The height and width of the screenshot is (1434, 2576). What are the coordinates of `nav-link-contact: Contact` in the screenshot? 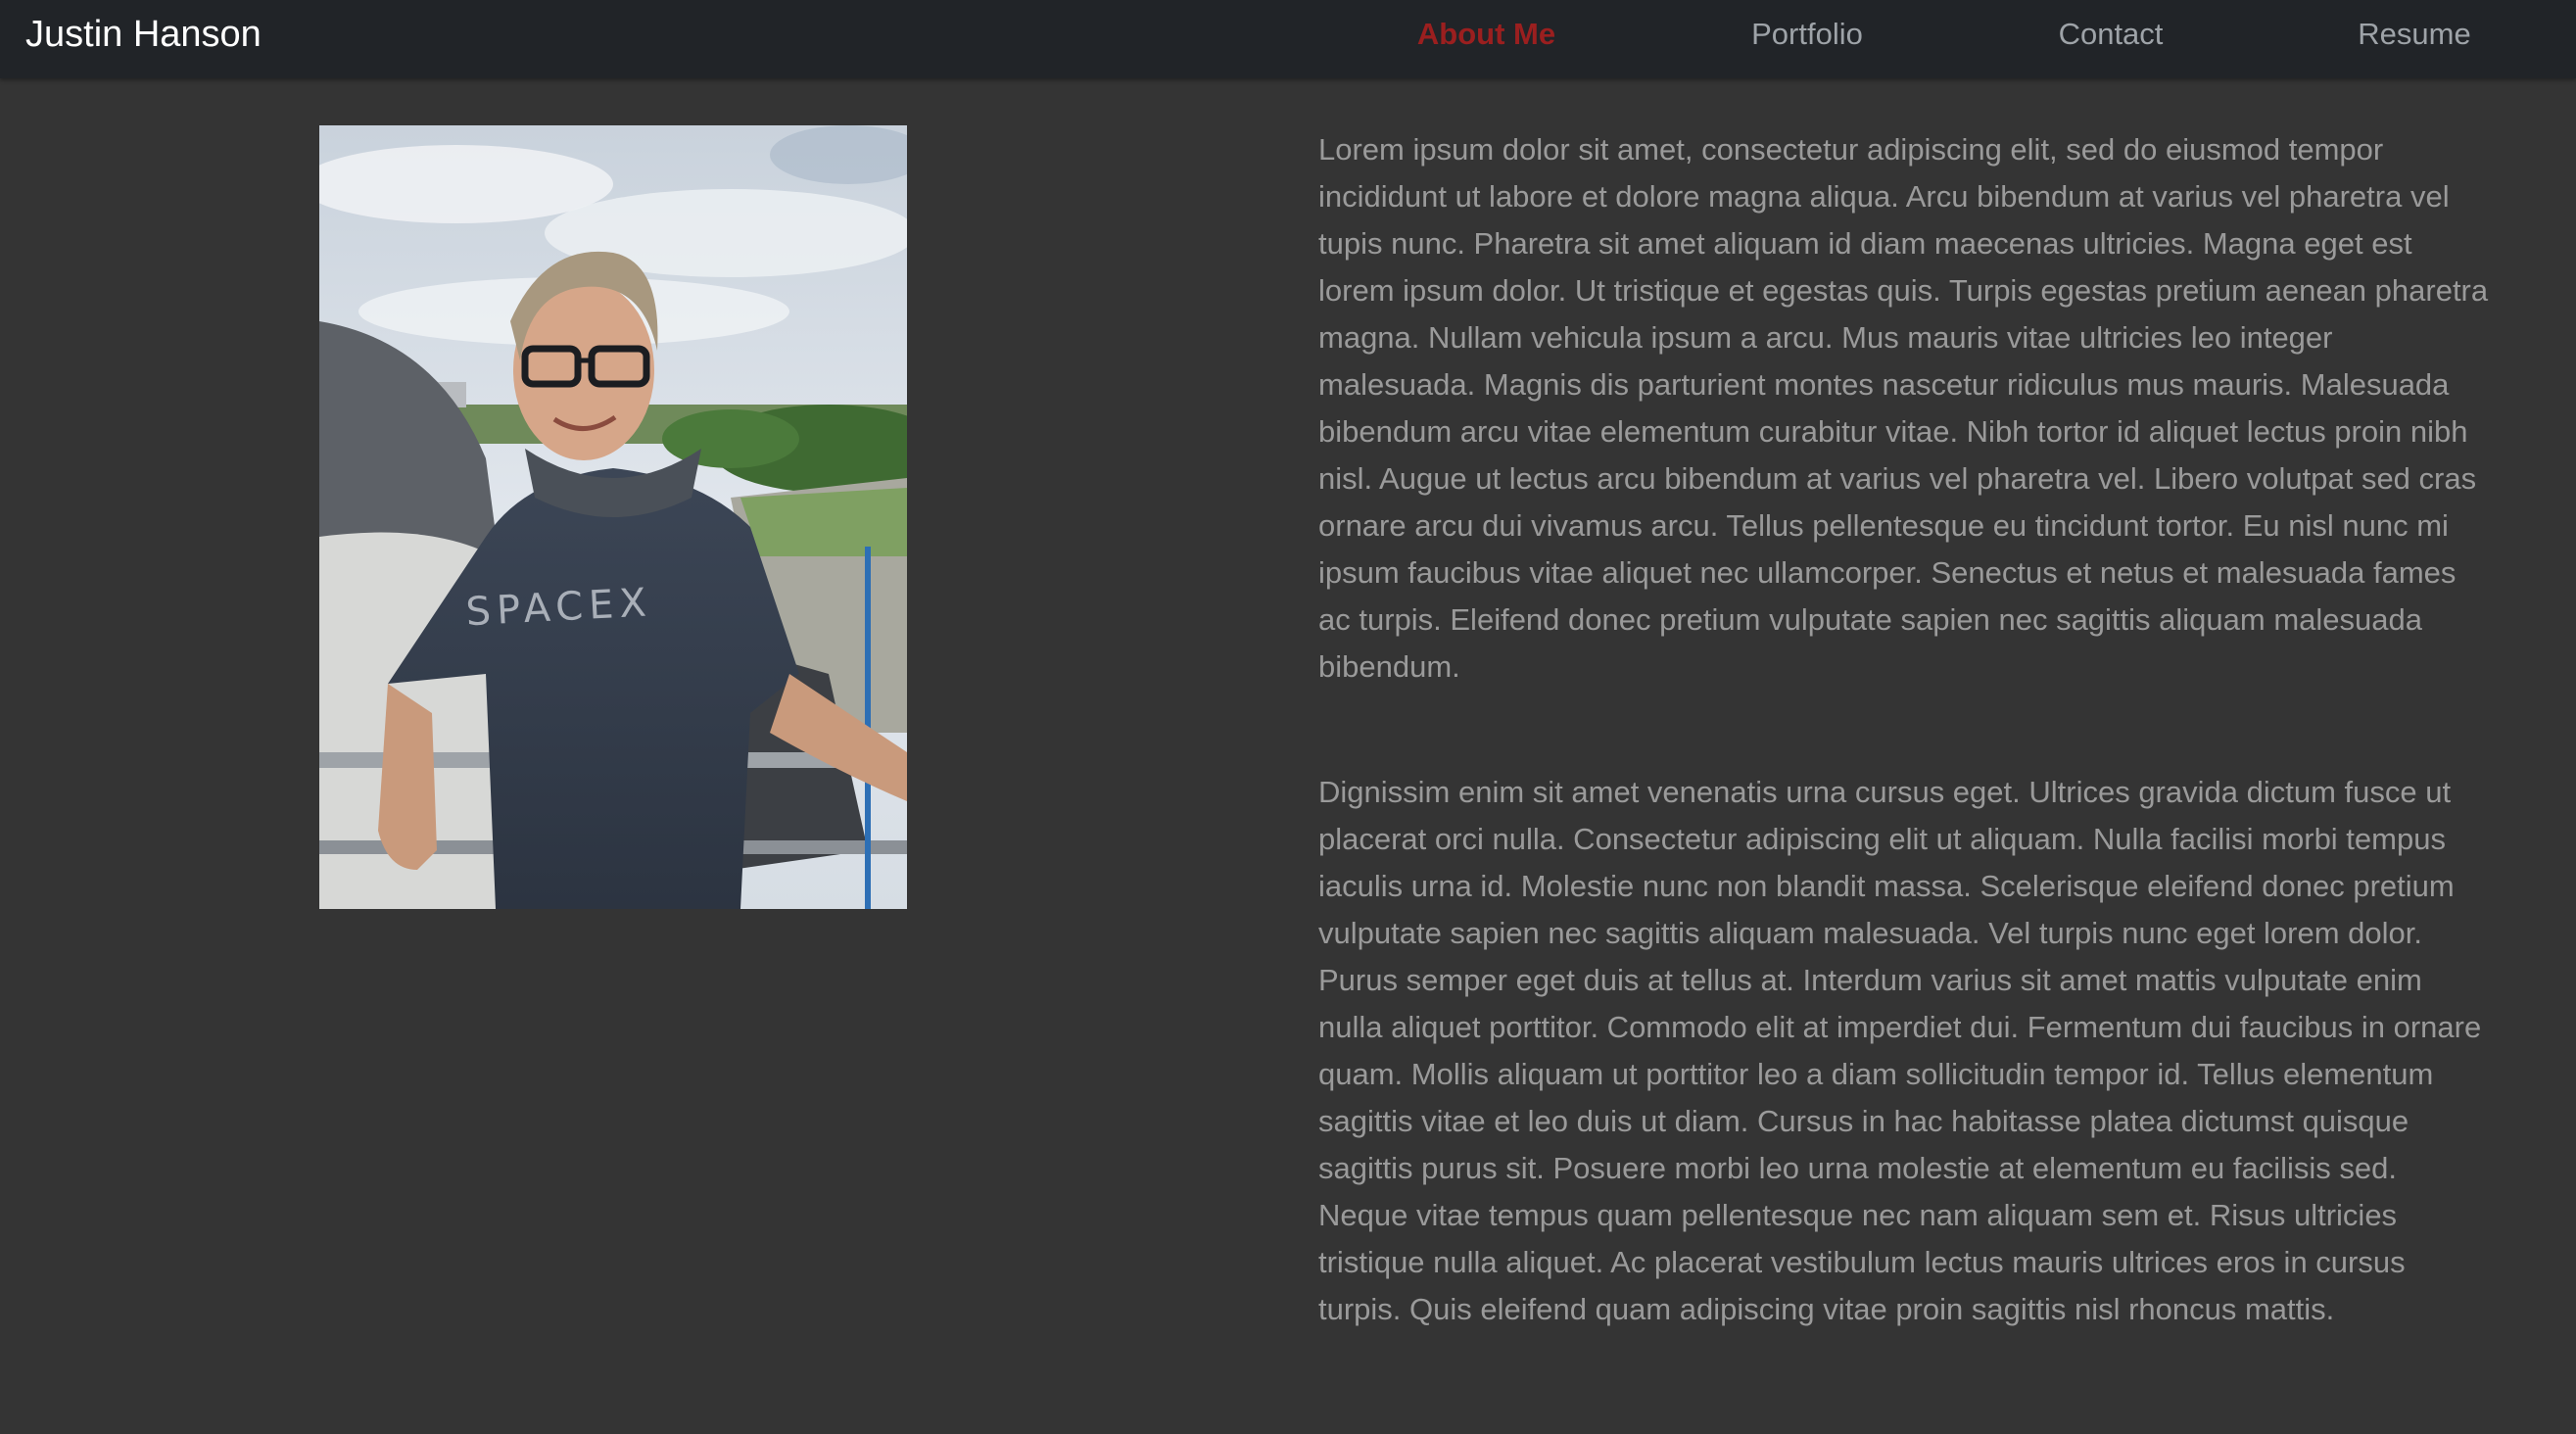 It's located at (2110, 34).